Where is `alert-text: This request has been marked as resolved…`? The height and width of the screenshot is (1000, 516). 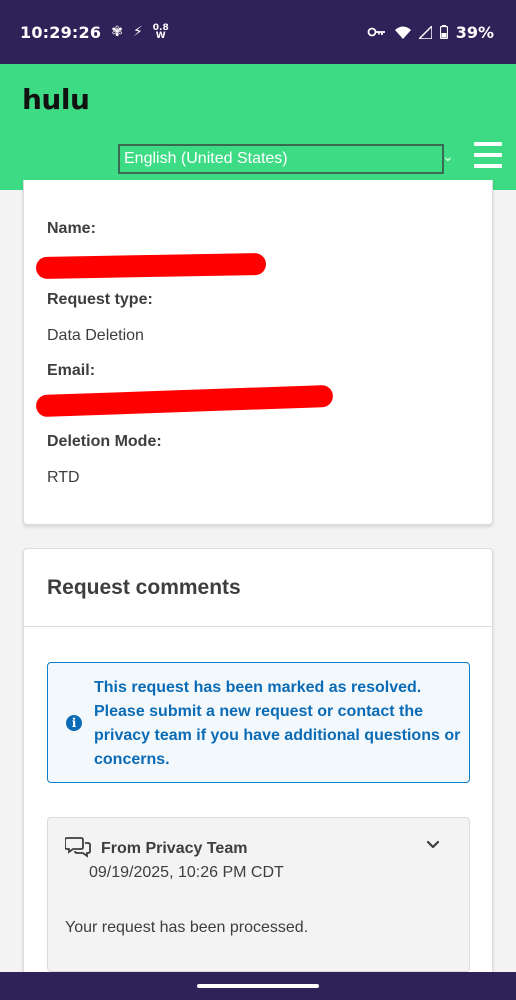
alert-text: This request has been marked as resolved… is located at coordinates (277, 723).